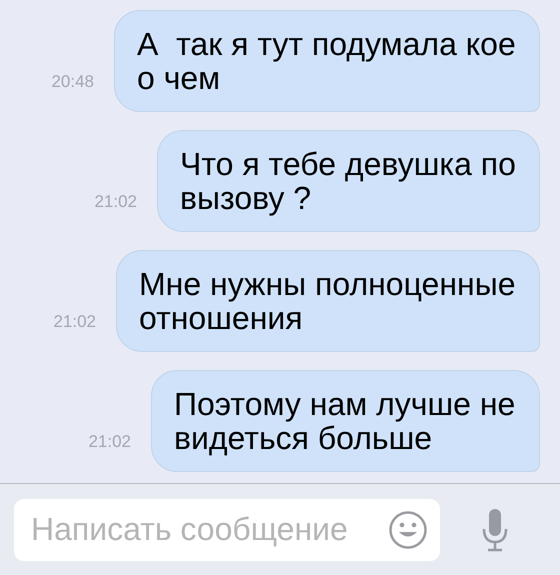  I want to click on microphone-icon, so click(495, 530).